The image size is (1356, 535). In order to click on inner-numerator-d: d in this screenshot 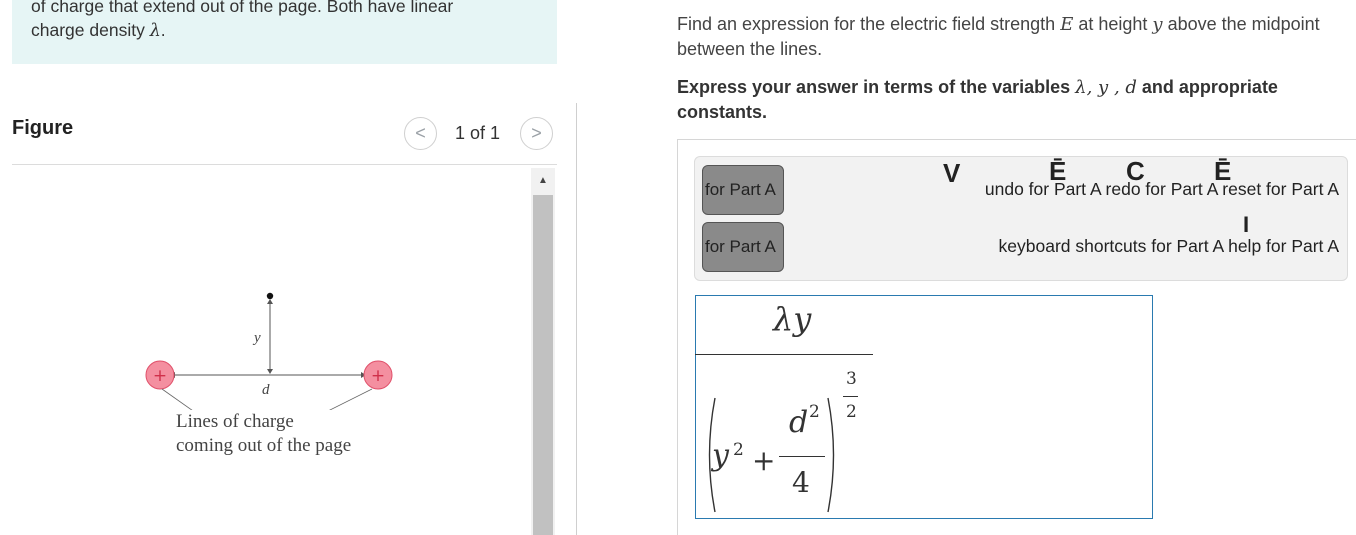, I will do `click(799, 422)`.